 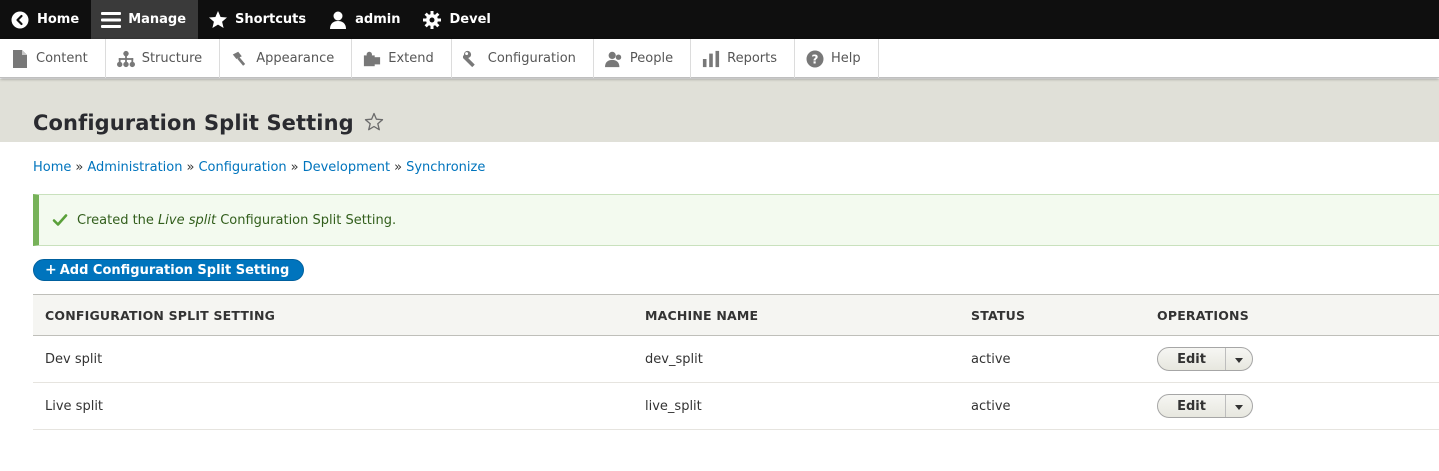 What do you see at coordinates (172, 58) in the screenshot?
I see `tray-item-label: Structure` at bounding box center [172, 58].